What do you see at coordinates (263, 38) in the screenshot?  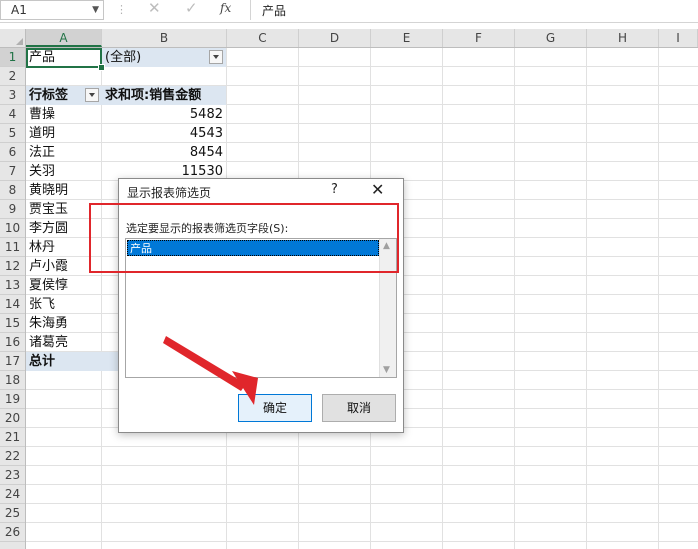 I see `column-header-c: C` at bounding box center [263, 38].